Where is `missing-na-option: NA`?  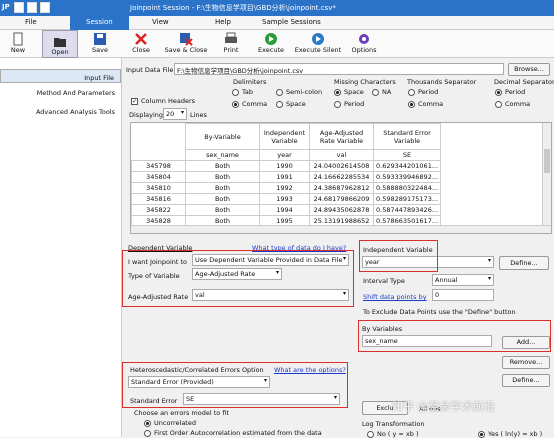 missing-na-option: NA is located at coordinates (381, 92).